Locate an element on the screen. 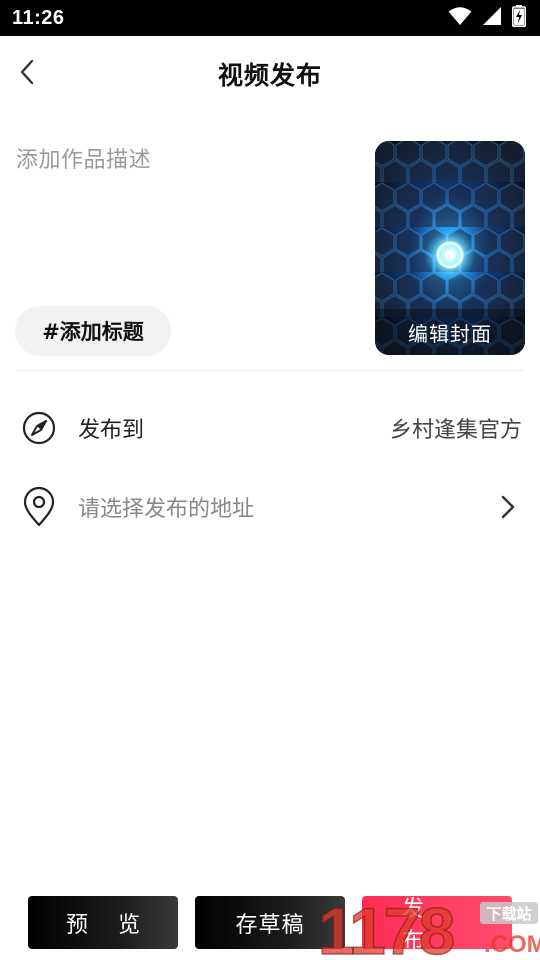 This screenshot has height=960, width=540. preview-button: 预览 is located at coordinates (103, 922).